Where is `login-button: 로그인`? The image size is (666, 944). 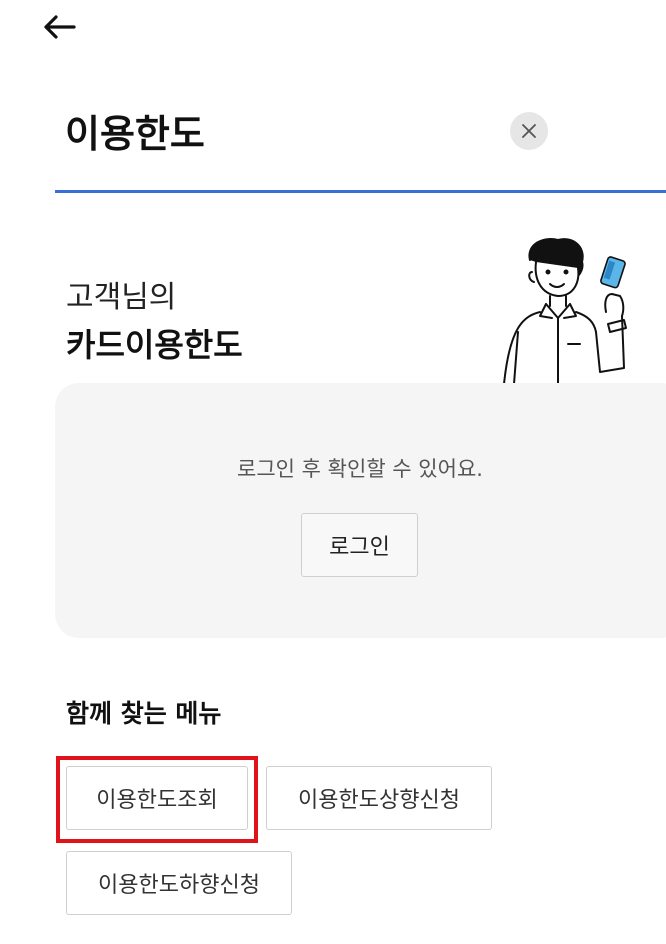 login-button: 로그인 is located at coordinates (359, 545).